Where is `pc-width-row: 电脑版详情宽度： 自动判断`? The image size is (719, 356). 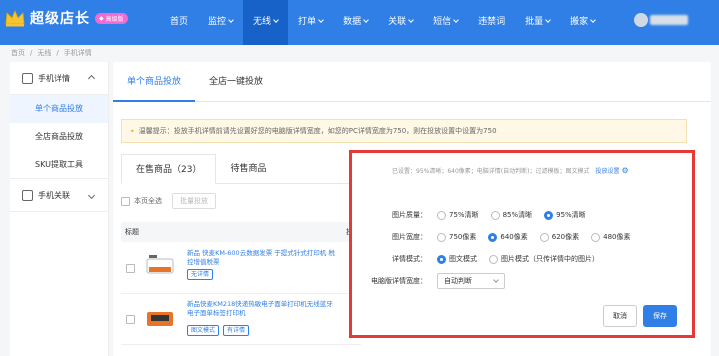 pc-width-row: 电脑版详情宽度： 自动判断 is located at coordinates (428, 281).